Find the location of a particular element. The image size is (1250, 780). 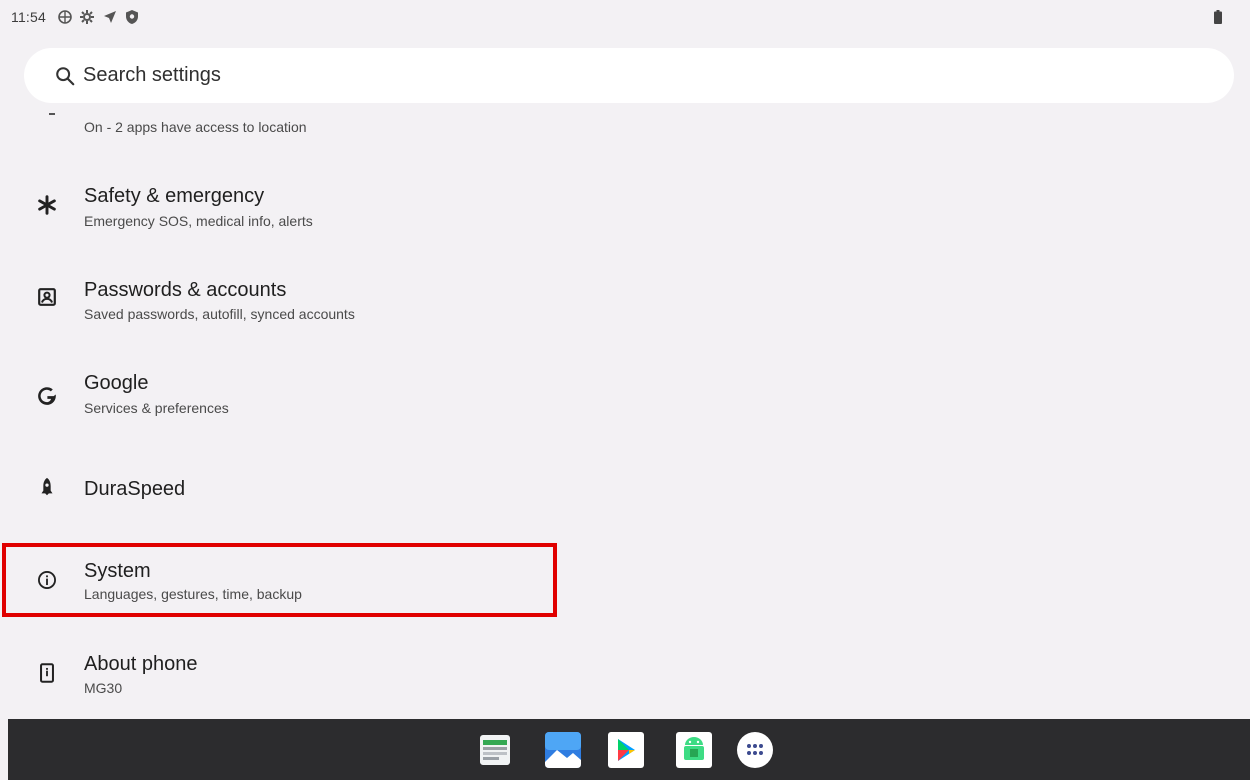

google-g-icon is located at coordinates (47, 396).